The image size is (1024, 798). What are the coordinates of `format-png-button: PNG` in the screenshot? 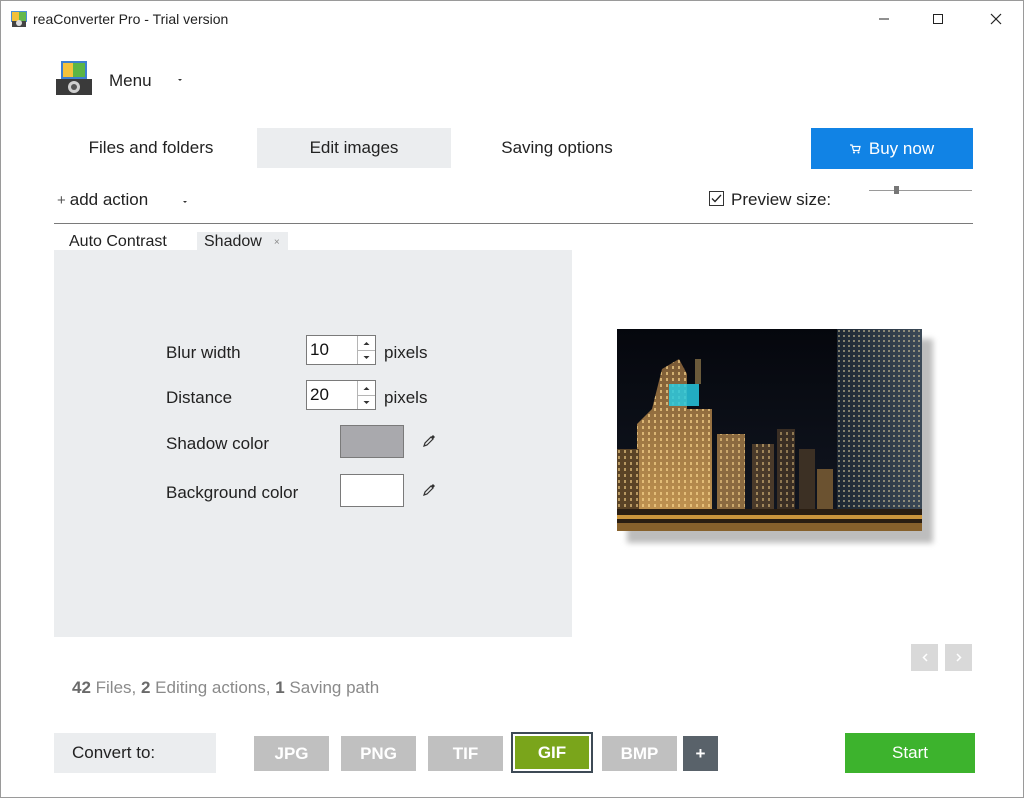 It's located at (378, 753).